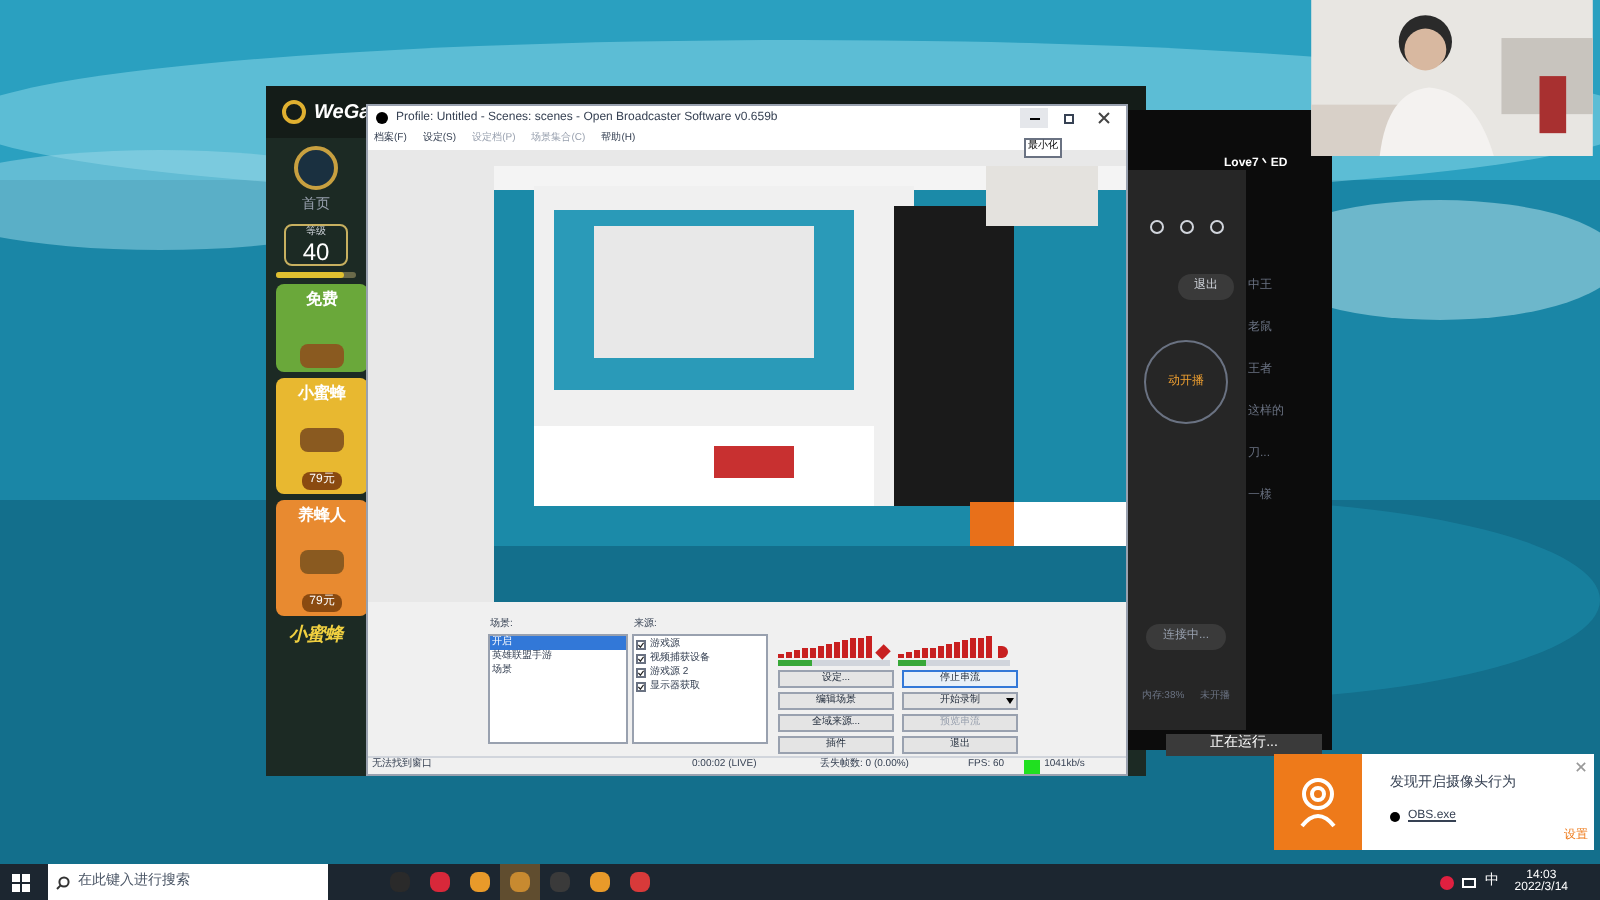  I want to click on network-icon, so click(1469, 882).